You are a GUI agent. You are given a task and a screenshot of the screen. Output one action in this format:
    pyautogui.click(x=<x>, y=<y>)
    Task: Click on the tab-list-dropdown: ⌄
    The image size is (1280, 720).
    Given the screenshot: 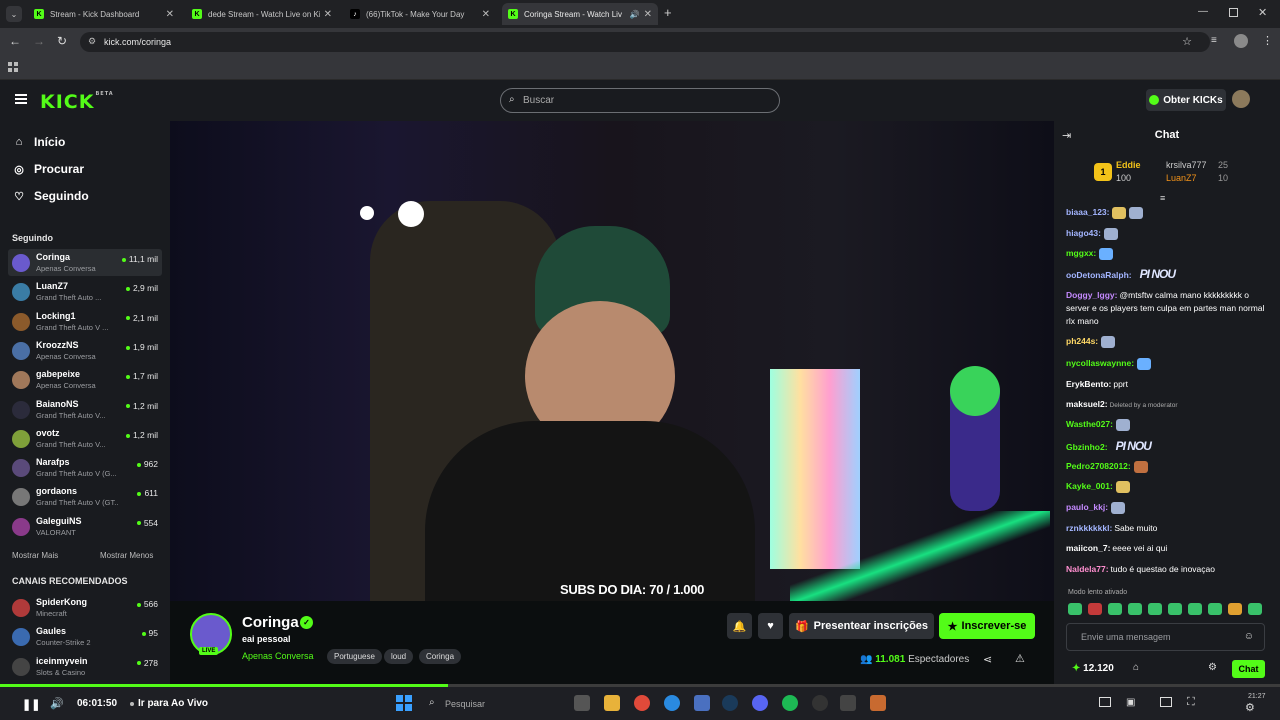 What is the action you would take?
    pyautogui.click(x=14, y=14)
    